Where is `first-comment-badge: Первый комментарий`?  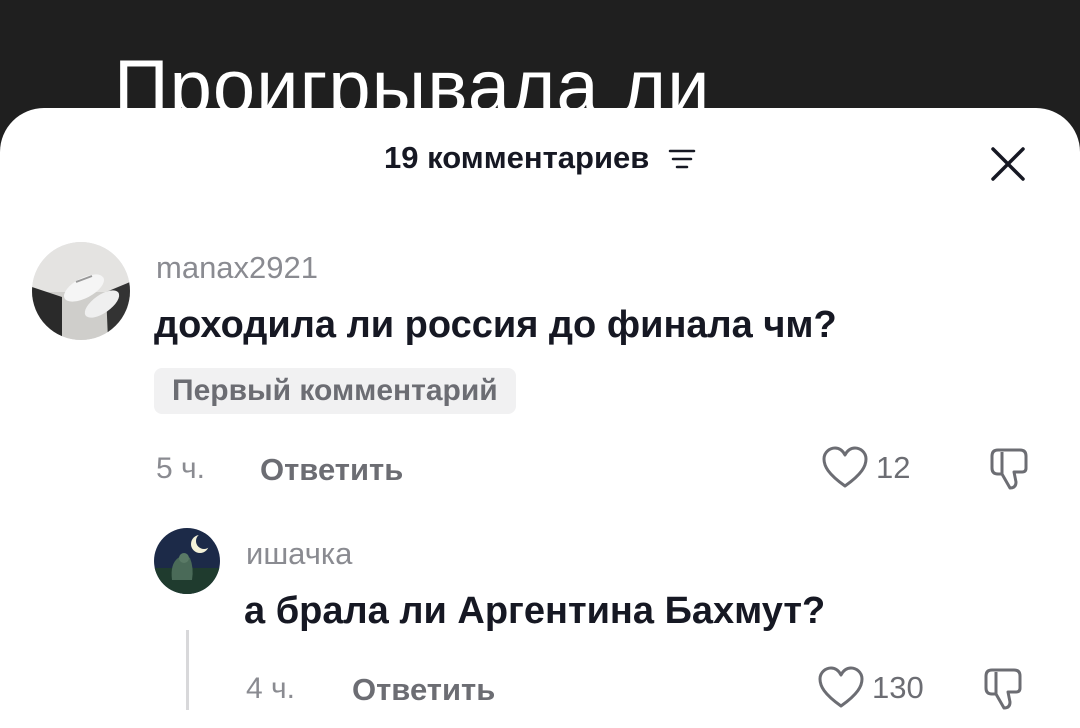
first-comment-badge: Первый комментарий is located at coordinates (335, 391).